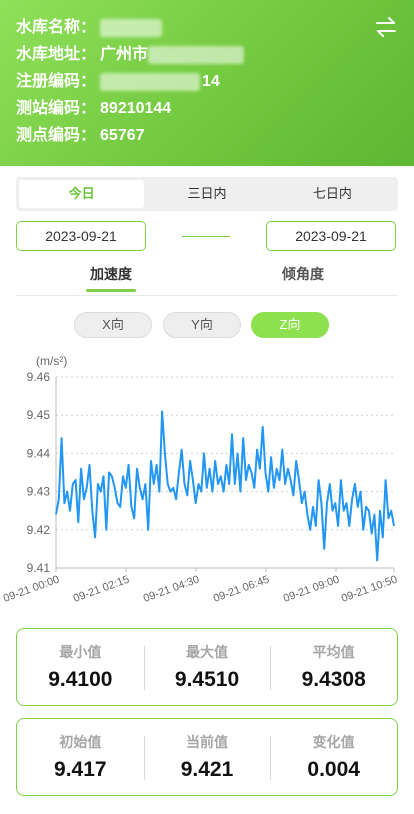  I want to click on stat-avg-value: 9.4308, so click(333, 679).